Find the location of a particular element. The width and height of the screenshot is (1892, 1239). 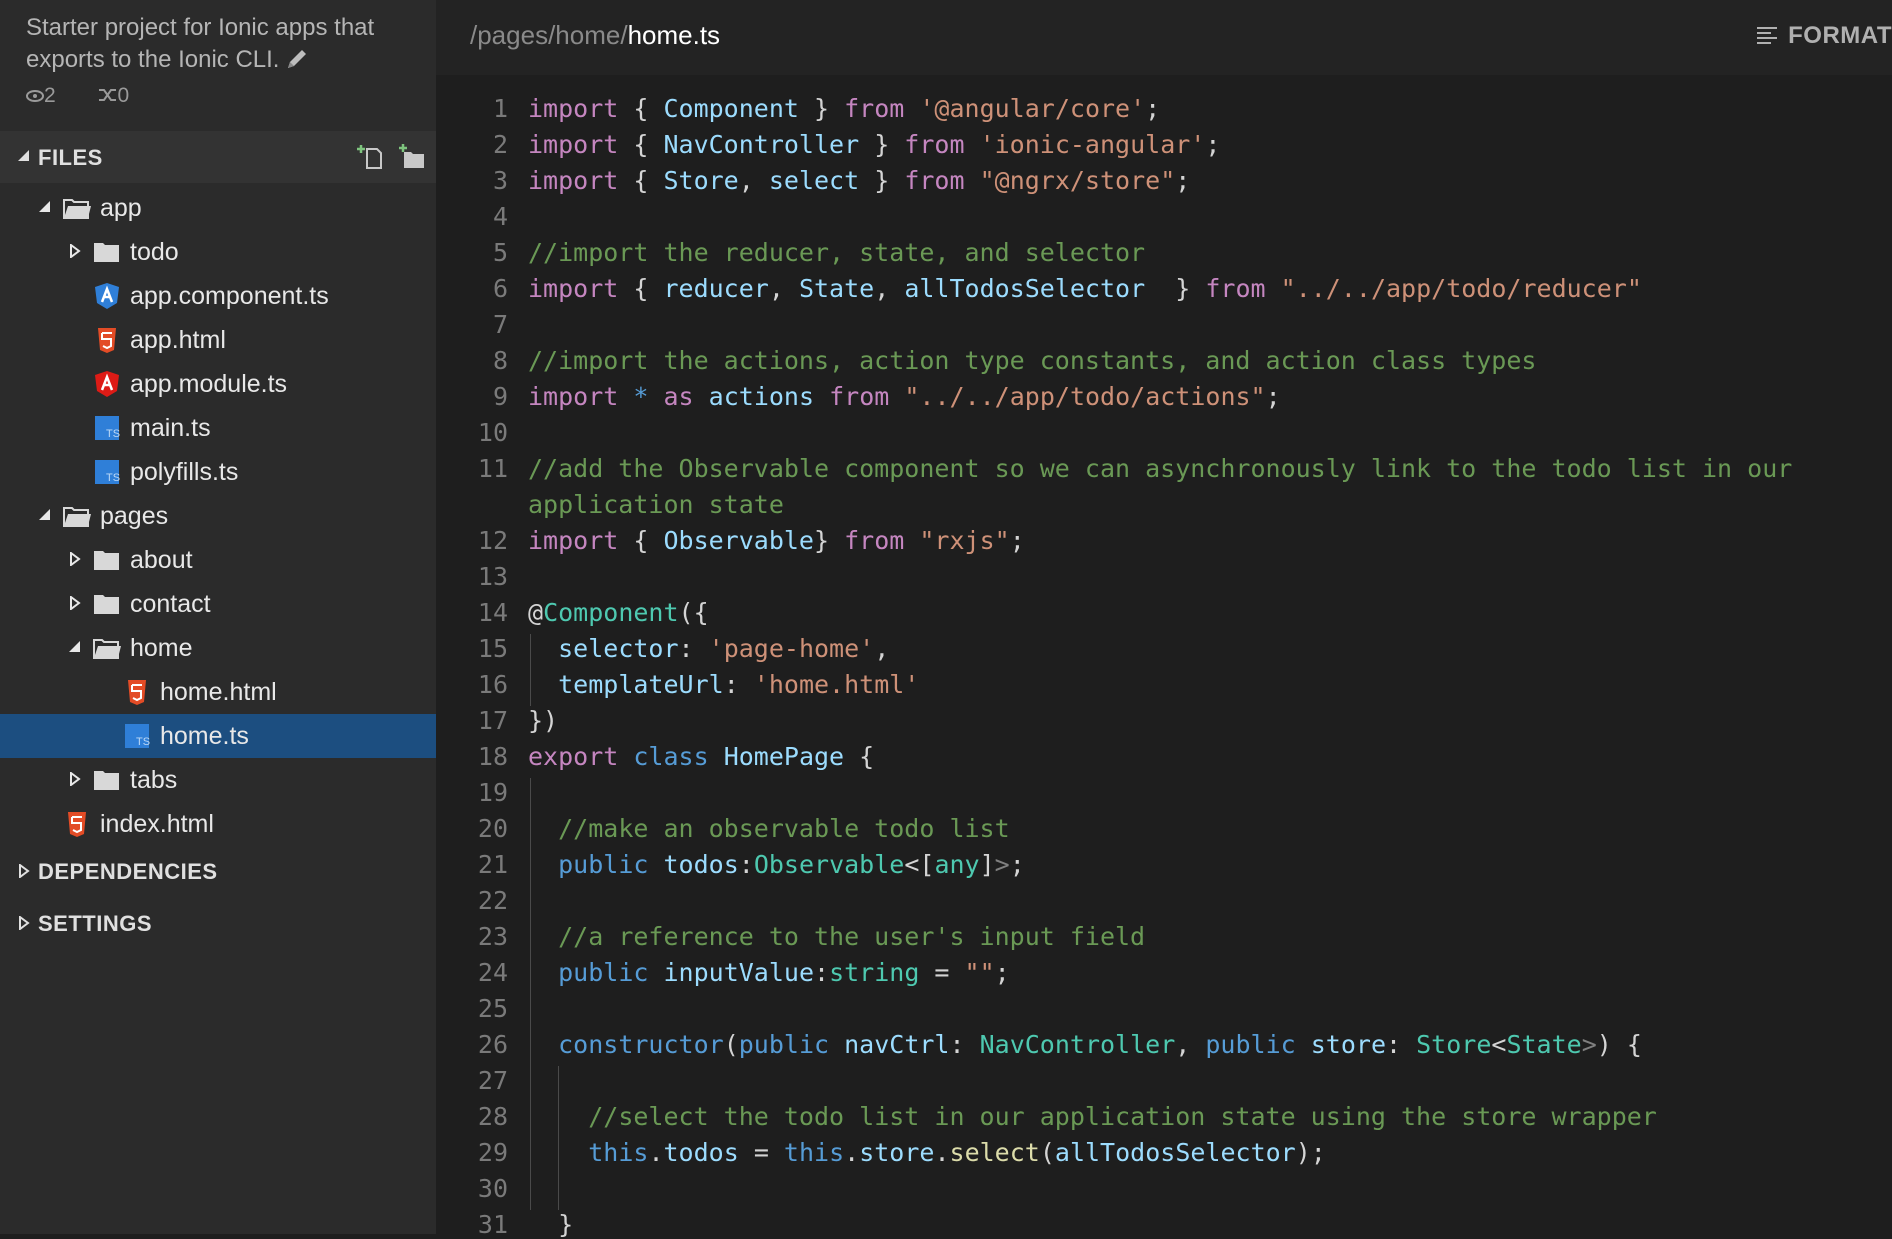

file-item: app.component.ts is located at coordinates (218, 296).